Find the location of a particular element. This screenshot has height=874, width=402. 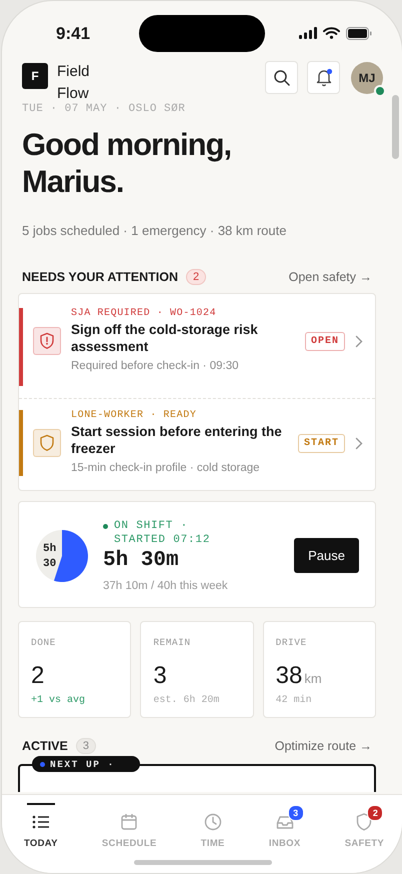

stat-value: 3 is located at coordinates (160, 676).